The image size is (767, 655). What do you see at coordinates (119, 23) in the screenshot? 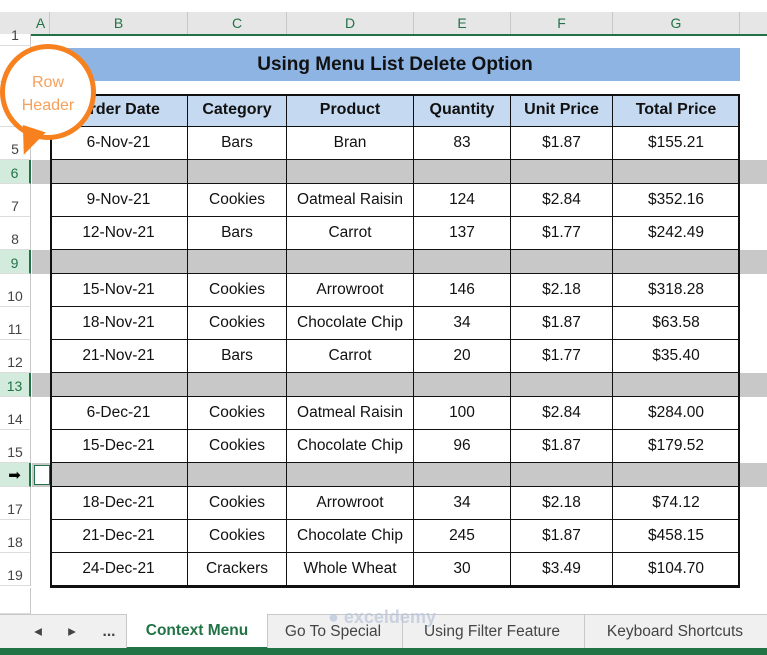
I see `column-header-B: B` at bounding box center [119, 23].